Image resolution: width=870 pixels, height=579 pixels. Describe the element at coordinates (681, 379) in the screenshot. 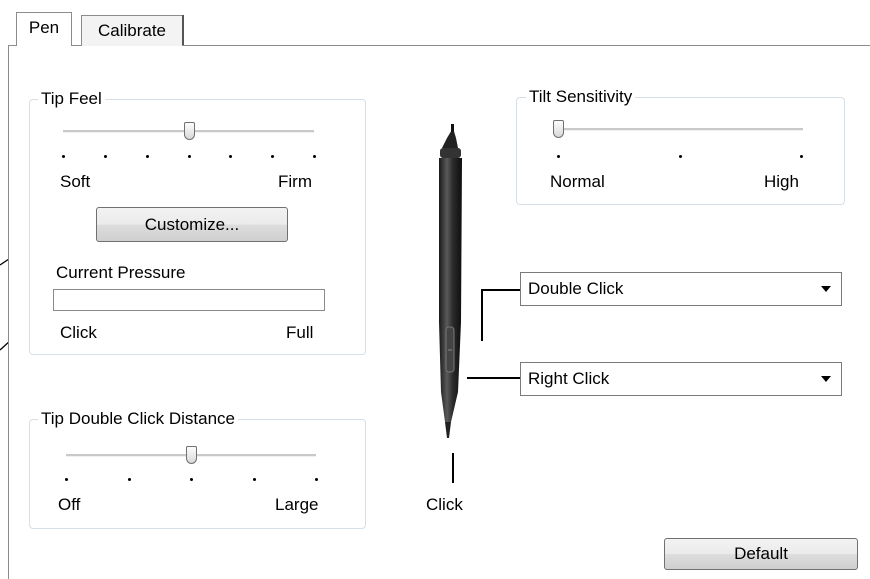

I see `lower-button-dropdown: Right Click` at that location.